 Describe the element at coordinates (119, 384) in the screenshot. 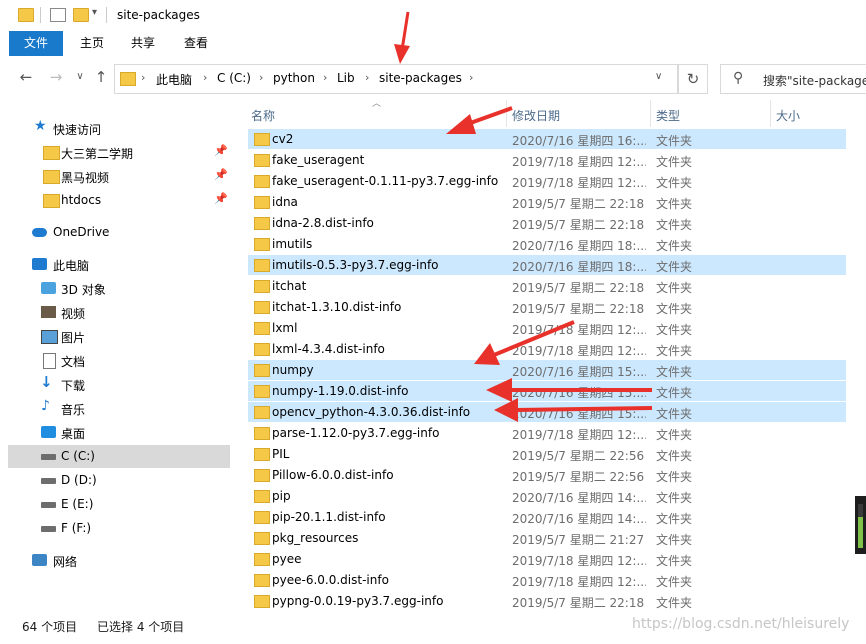

I see `sidebar-item-downloads: ↓ 下载` at that location.